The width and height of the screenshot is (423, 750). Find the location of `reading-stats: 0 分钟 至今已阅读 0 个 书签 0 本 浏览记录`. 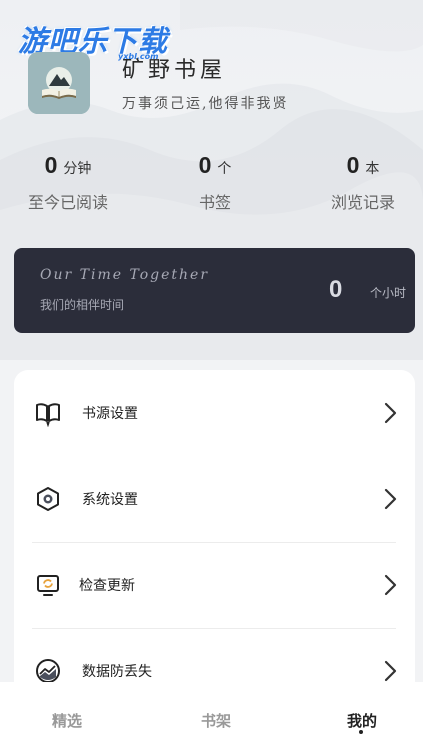

reading-stats: 0 分钟 至今已阅读 0 个 书签 0 本 浏览记录 is located at coordinates (211, 187).